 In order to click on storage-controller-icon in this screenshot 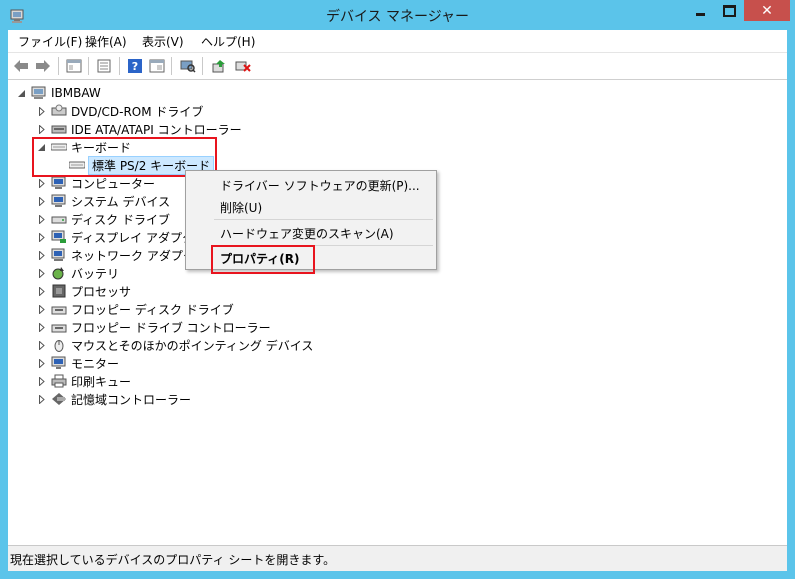, I will do `click(59, 399)`.